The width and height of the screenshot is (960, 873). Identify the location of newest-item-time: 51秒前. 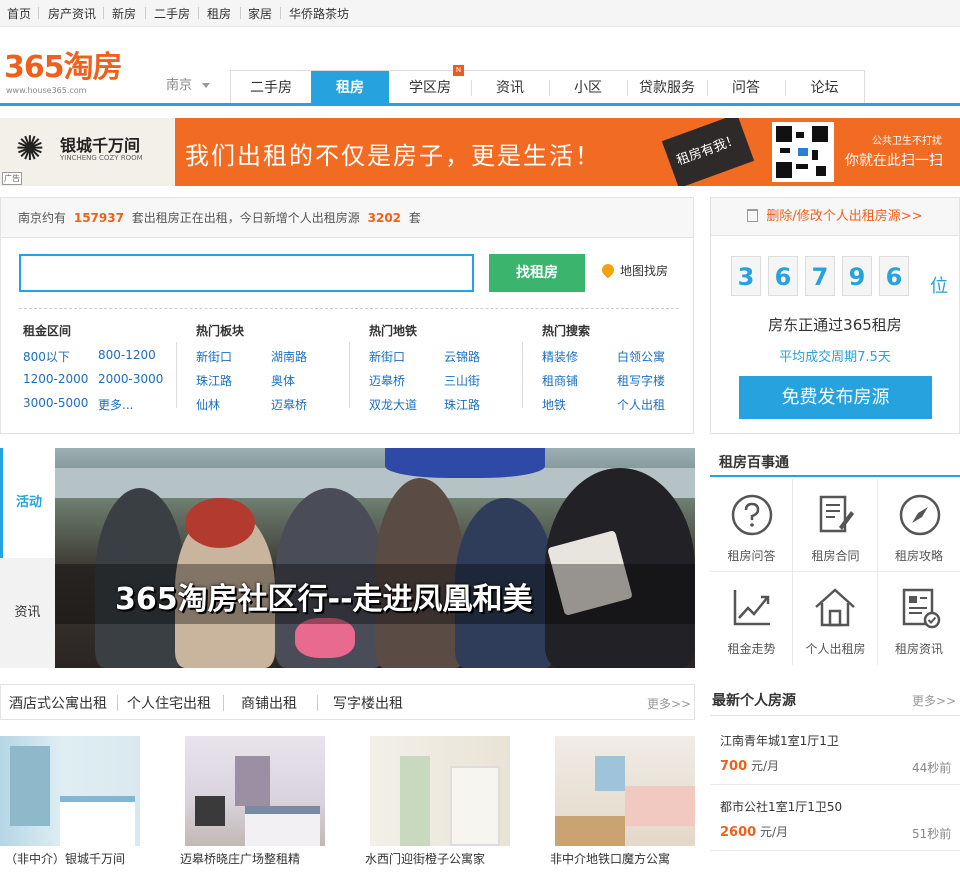
(932, 834).